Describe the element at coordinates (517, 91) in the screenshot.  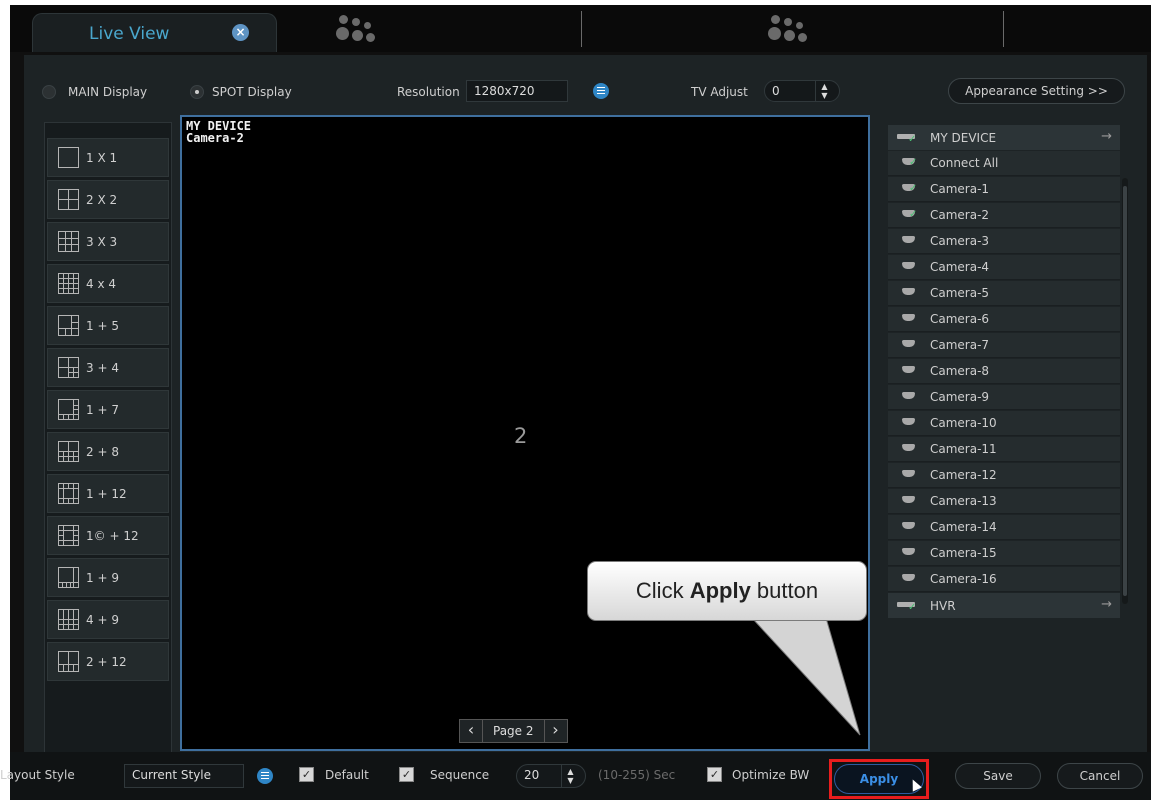
I see `resolution-field: 1280x720` at that location.